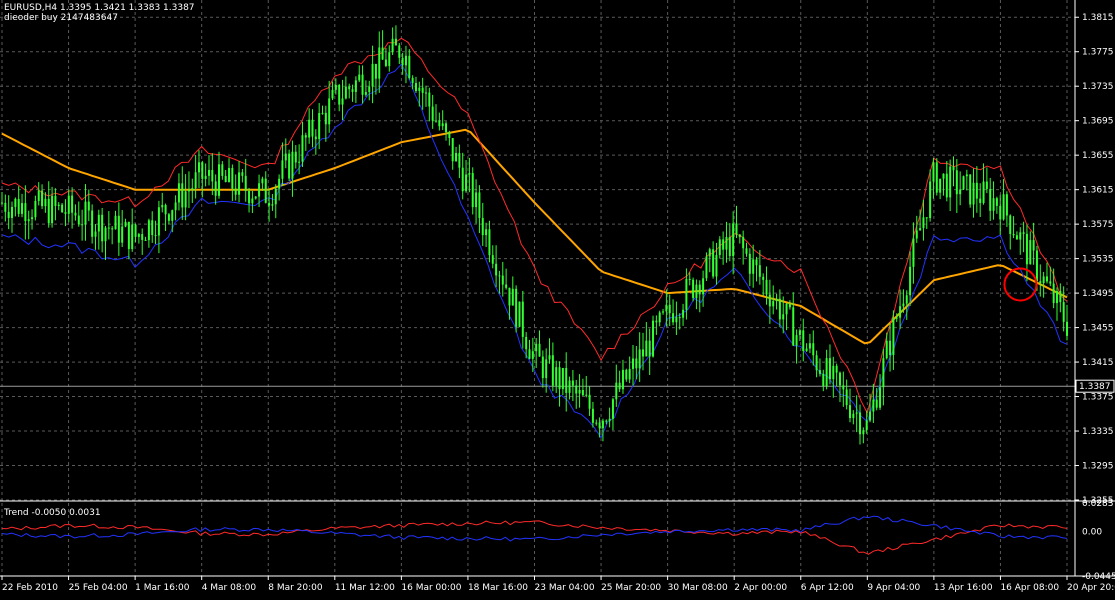  What do you see at coordinates (631, 588) in the screenshot?
I see `time-tick-label: 25 Mar 20:00` at bounding box center [631, 588].